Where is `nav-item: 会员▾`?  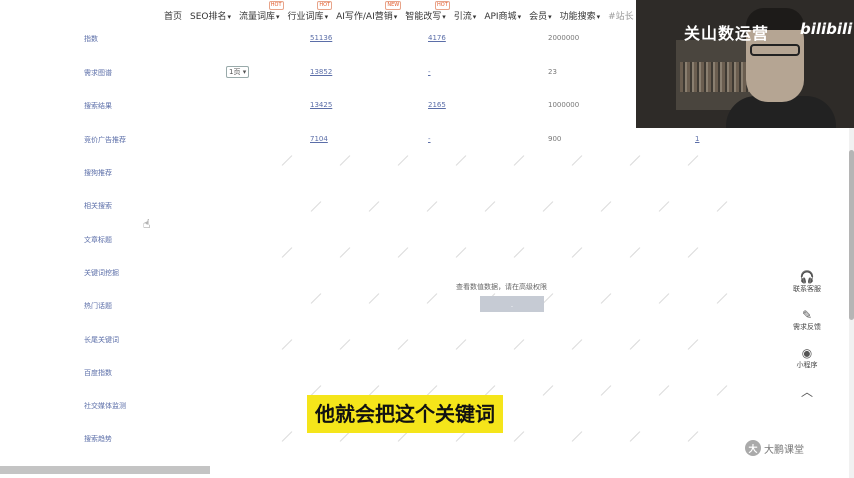
nav-item: 会员▾ is located at coordinates (540, 17).